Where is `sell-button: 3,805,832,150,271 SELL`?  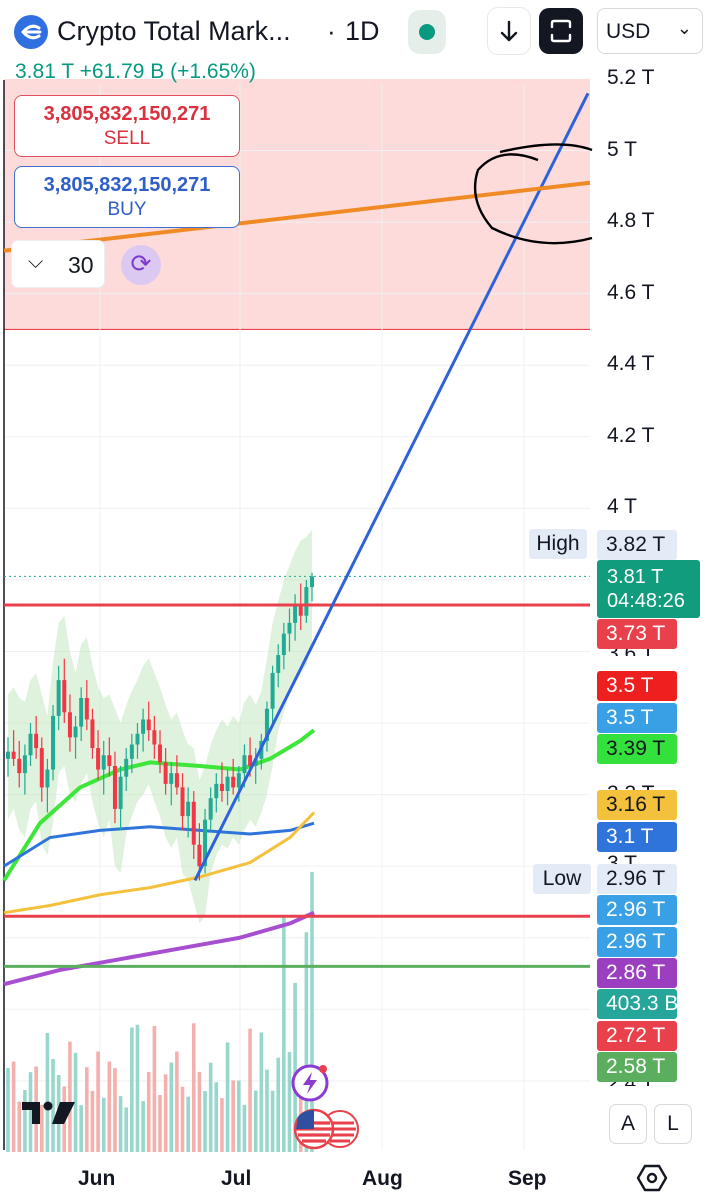 sell-button: 3,805,832,150,271 SELL is located at coordinates (127, 126).